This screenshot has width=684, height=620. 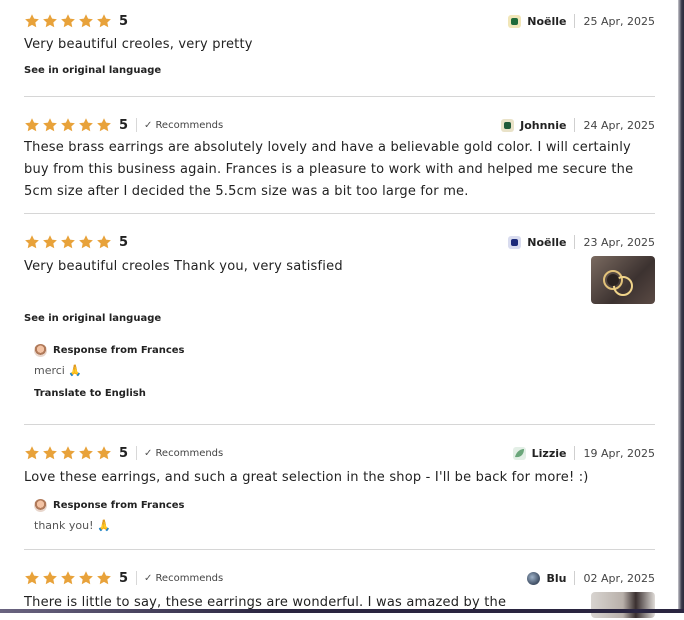 What do you see at coordinates (619, 242) in the screenshot?
I see `review-date: 23 Apr, 2025` at bounding box center [619, 242].